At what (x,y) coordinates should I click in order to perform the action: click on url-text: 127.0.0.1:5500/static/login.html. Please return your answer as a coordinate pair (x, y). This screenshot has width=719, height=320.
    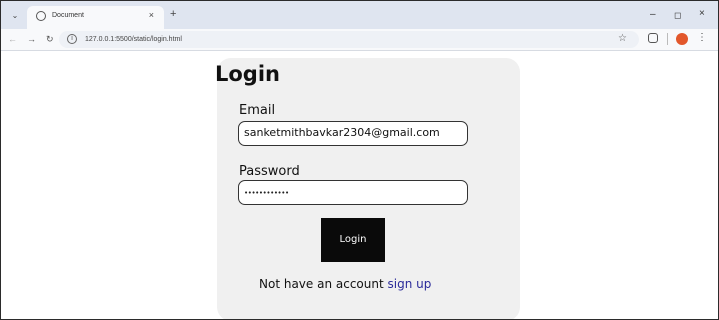
    Looking at the image, I should click on (133, 39).